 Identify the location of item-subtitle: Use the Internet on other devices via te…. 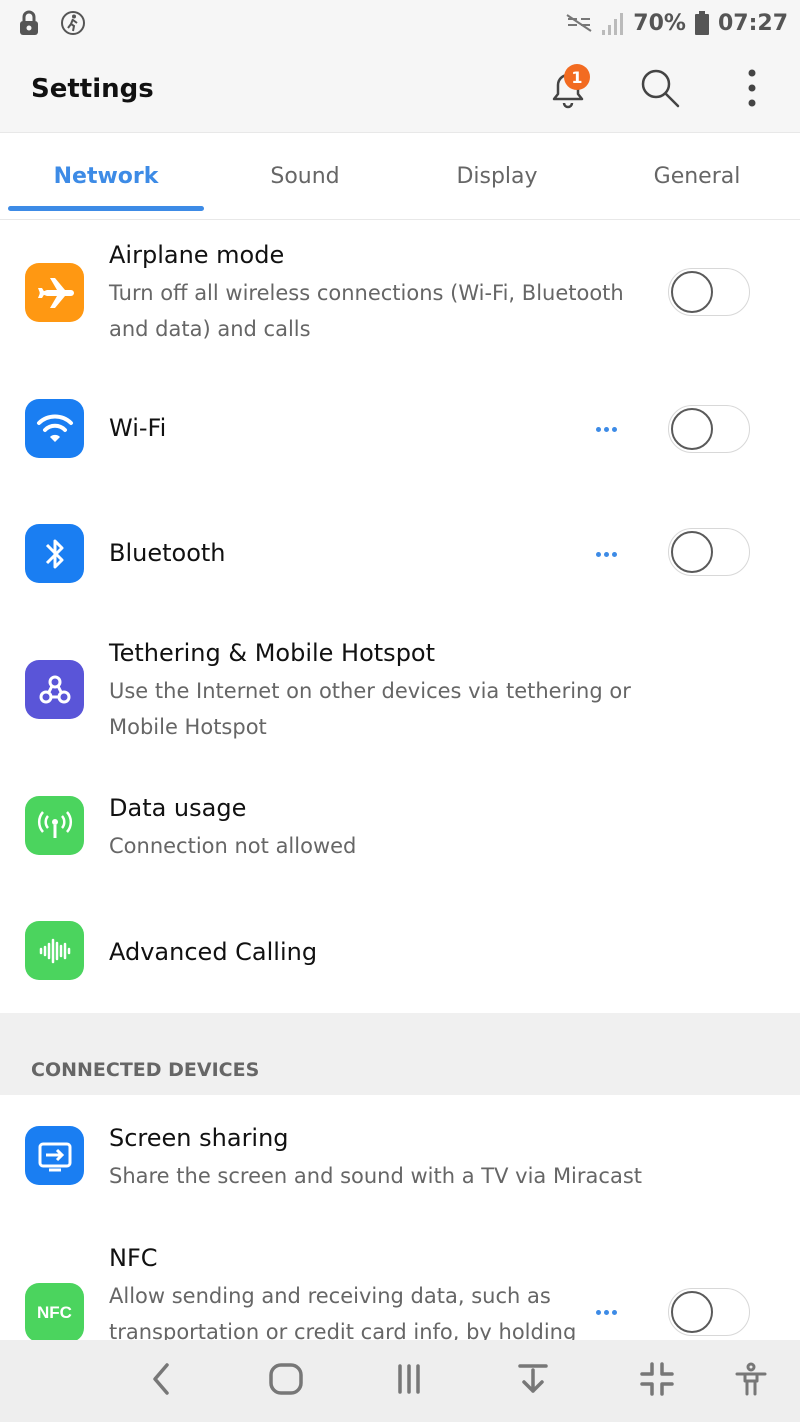
(370, 709).